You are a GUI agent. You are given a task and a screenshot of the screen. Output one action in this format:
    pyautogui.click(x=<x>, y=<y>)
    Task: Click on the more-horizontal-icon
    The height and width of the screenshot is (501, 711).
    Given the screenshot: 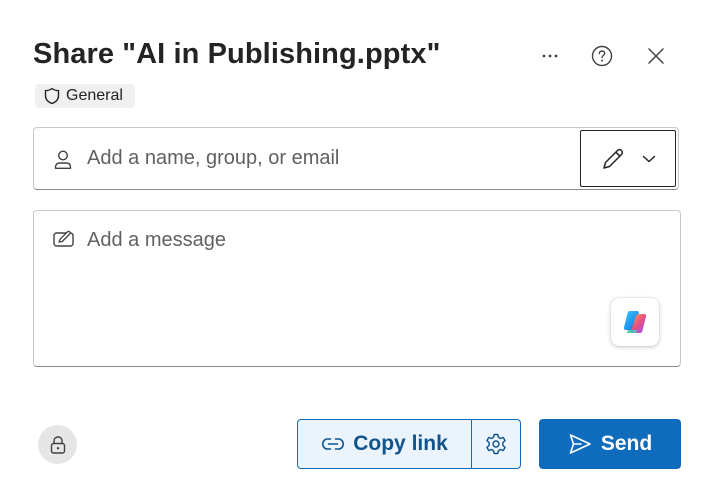 What is the action you would take?
    pyautogui.click(x=550, y=56)
    